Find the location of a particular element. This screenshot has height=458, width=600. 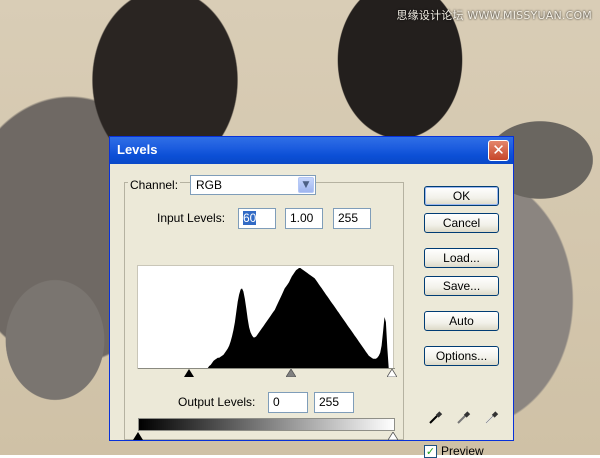

input-white-field: 255 is located at coordinates (352, 218).